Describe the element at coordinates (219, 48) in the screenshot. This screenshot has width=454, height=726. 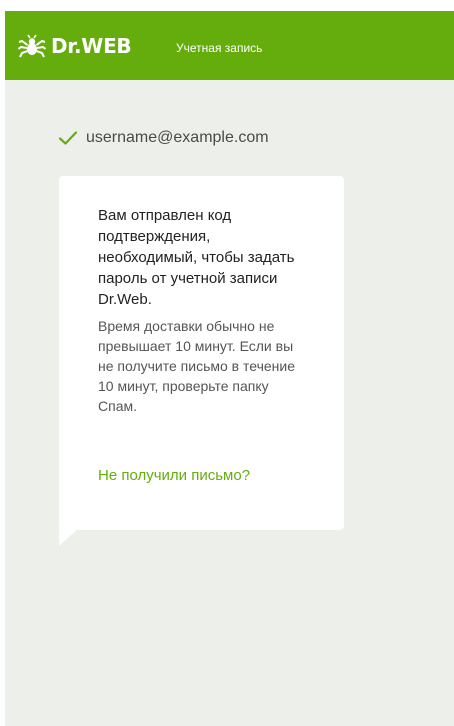
I see `header-title: Учетная запись` at that location.